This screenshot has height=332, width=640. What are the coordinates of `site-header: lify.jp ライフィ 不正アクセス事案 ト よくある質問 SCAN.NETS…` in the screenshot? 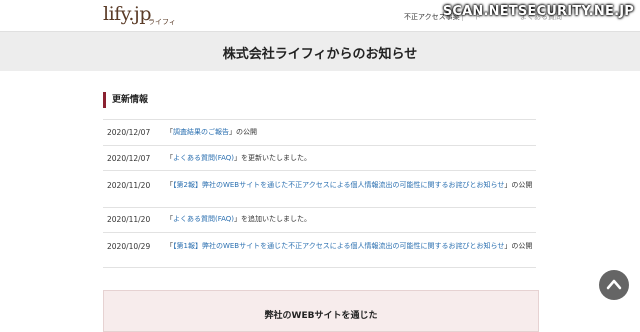 It's located at (320, 15).